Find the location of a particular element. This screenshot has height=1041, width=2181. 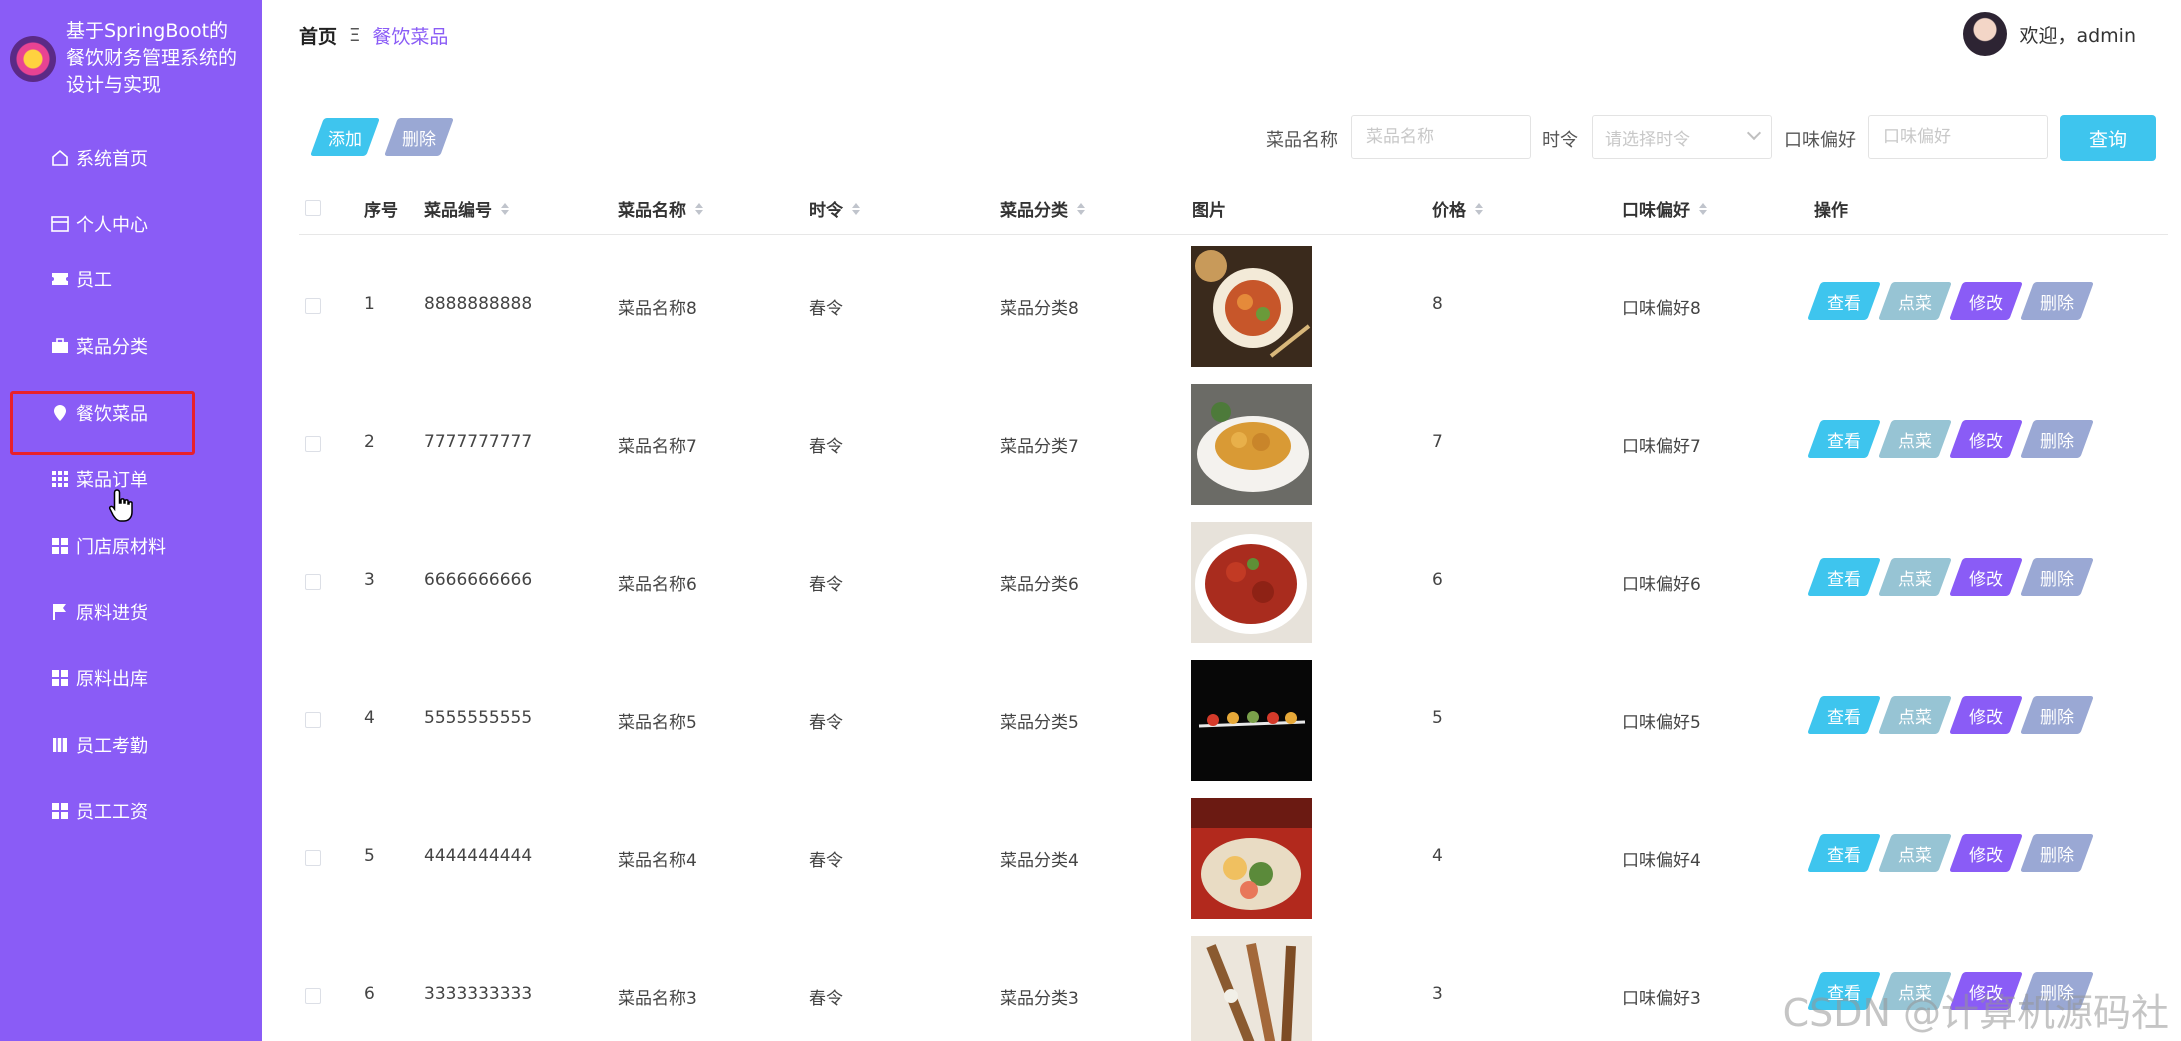

cell-season: 春令 is located at coordinates (826, 723).